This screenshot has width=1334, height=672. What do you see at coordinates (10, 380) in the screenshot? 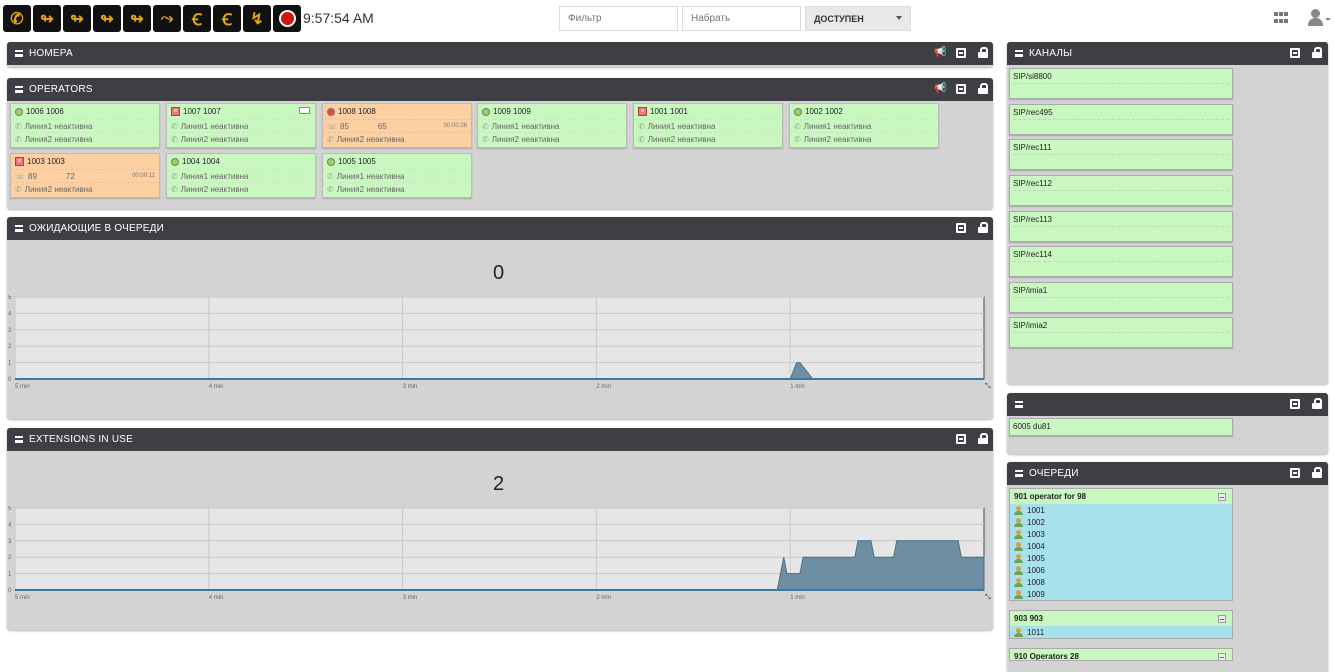
I see `y-tick-label: 0` at bounding box center [10, 380].